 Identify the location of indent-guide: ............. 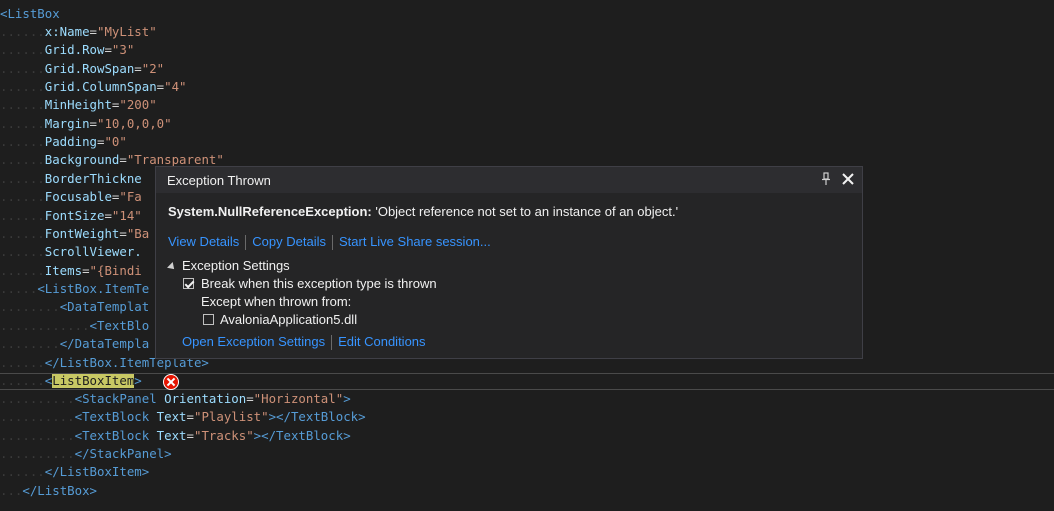
(45, 325).